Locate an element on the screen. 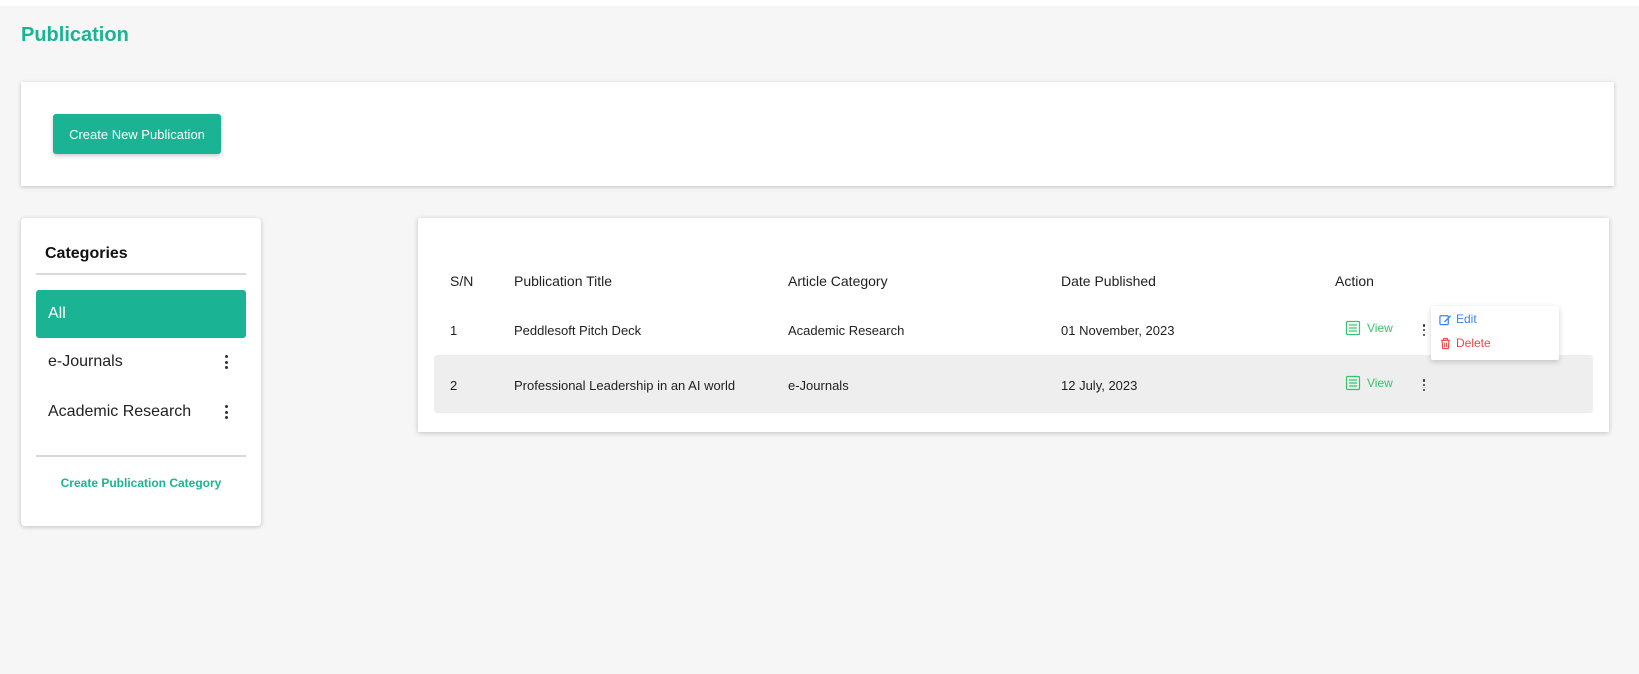 Image resolution: width=1639 pixels, height=674 pixels. top-strip is located at coordinates (819, 3).